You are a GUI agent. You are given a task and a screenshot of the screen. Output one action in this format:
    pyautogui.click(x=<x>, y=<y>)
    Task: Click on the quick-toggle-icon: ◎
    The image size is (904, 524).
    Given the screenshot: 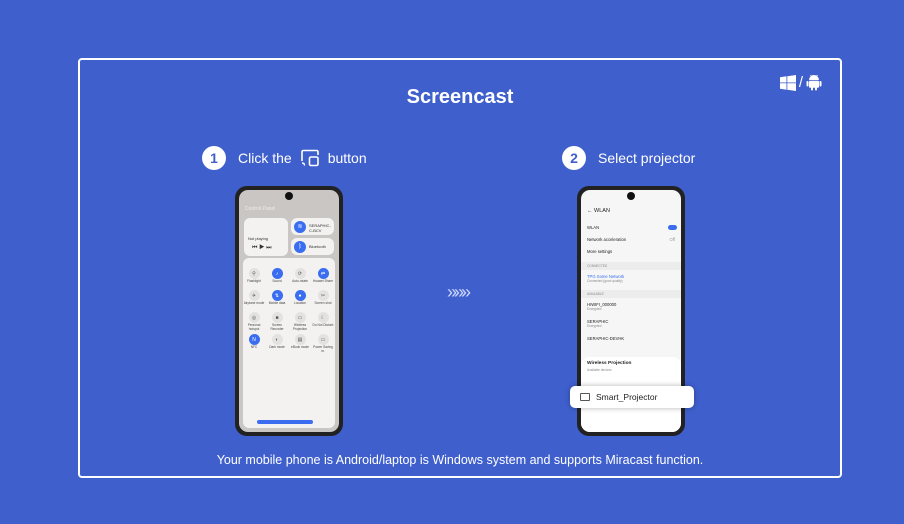 What is the action you would take?
    pyautogui.click(x=254, y=317)
    